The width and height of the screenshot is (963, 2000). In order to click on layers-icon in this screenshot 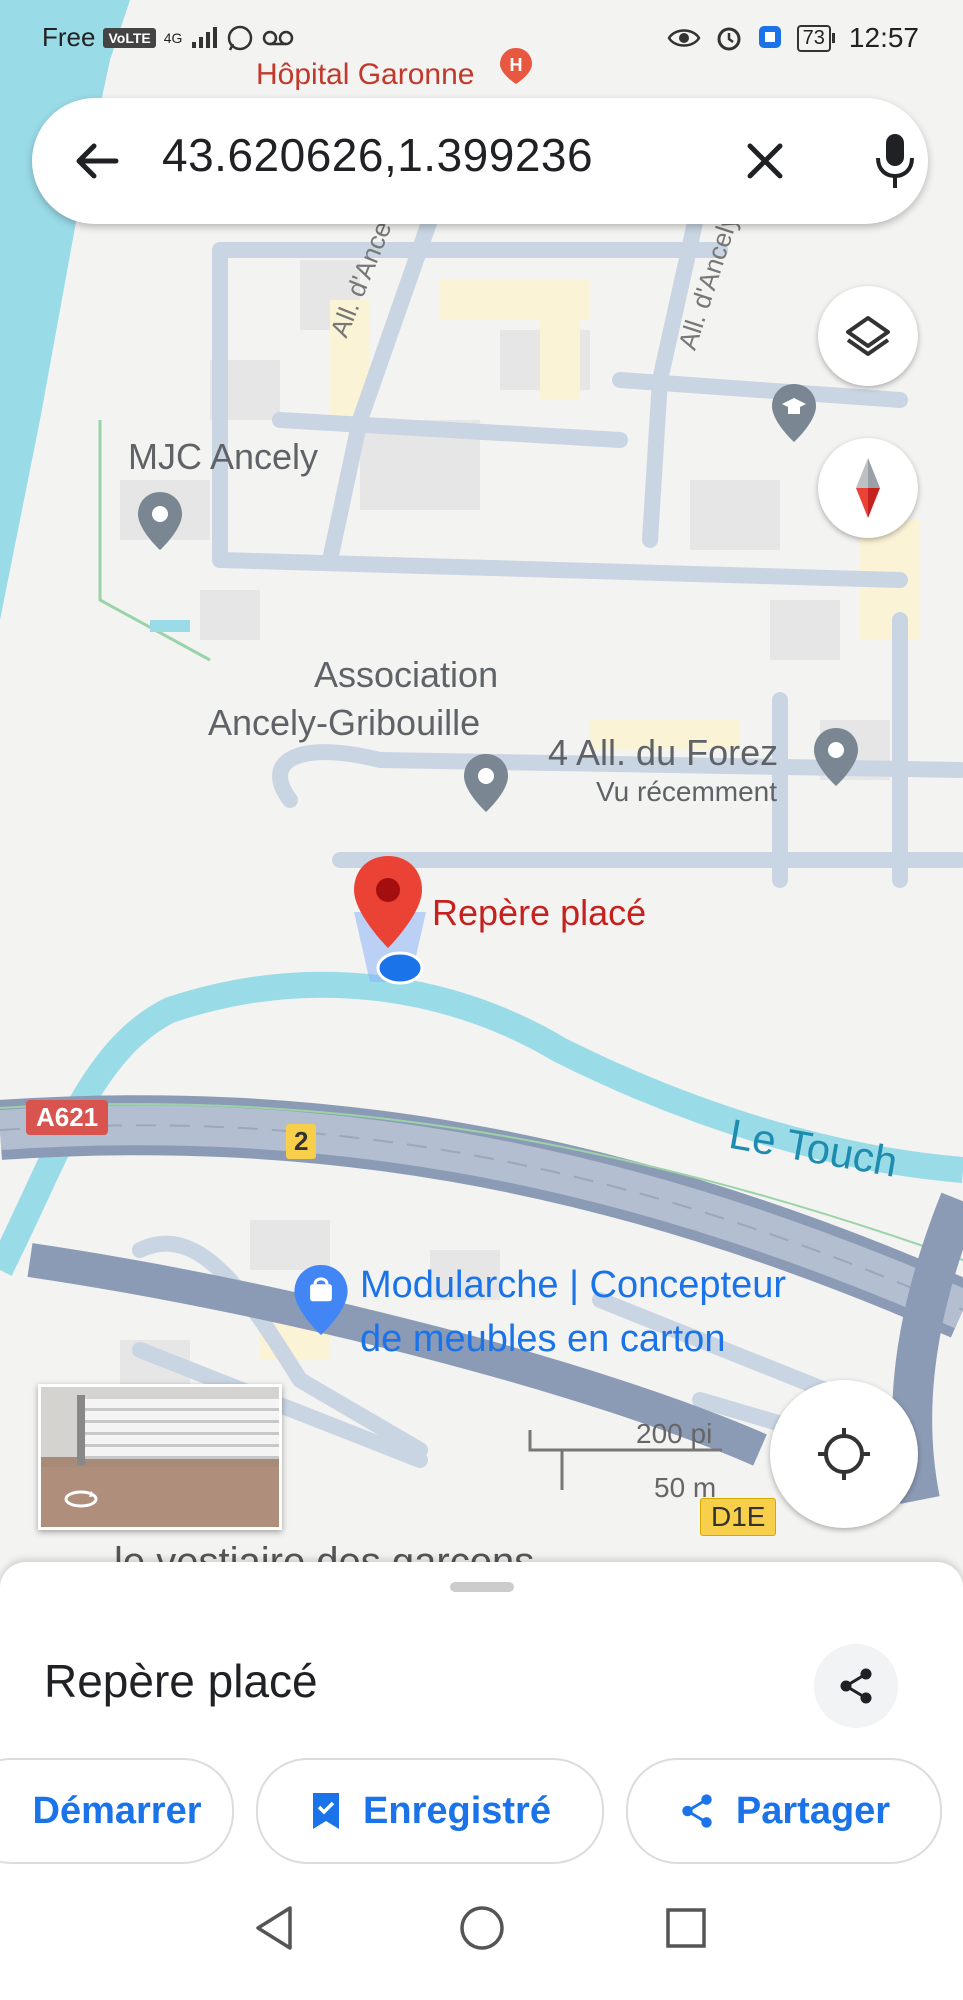, I will do `click(868, 336)`.